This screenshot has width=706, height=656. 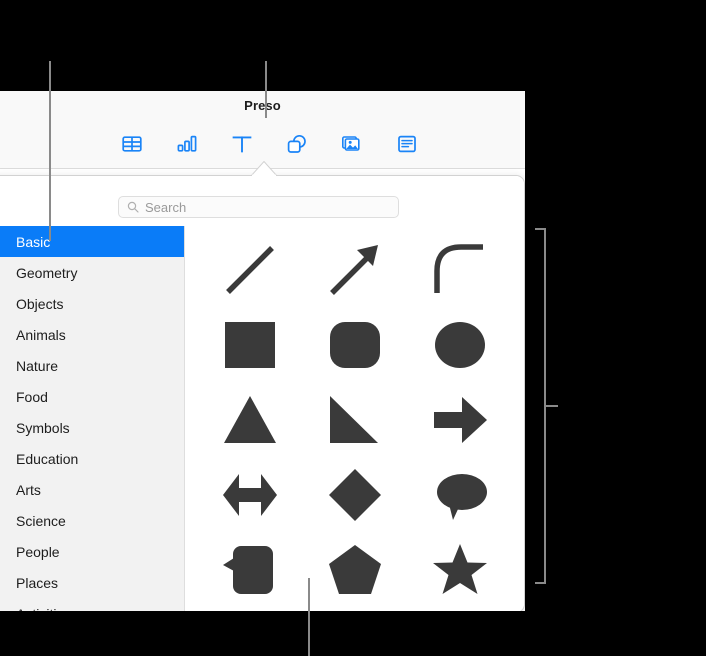 I want to click on sidebar-callout-line, so click(x=50, y=151).